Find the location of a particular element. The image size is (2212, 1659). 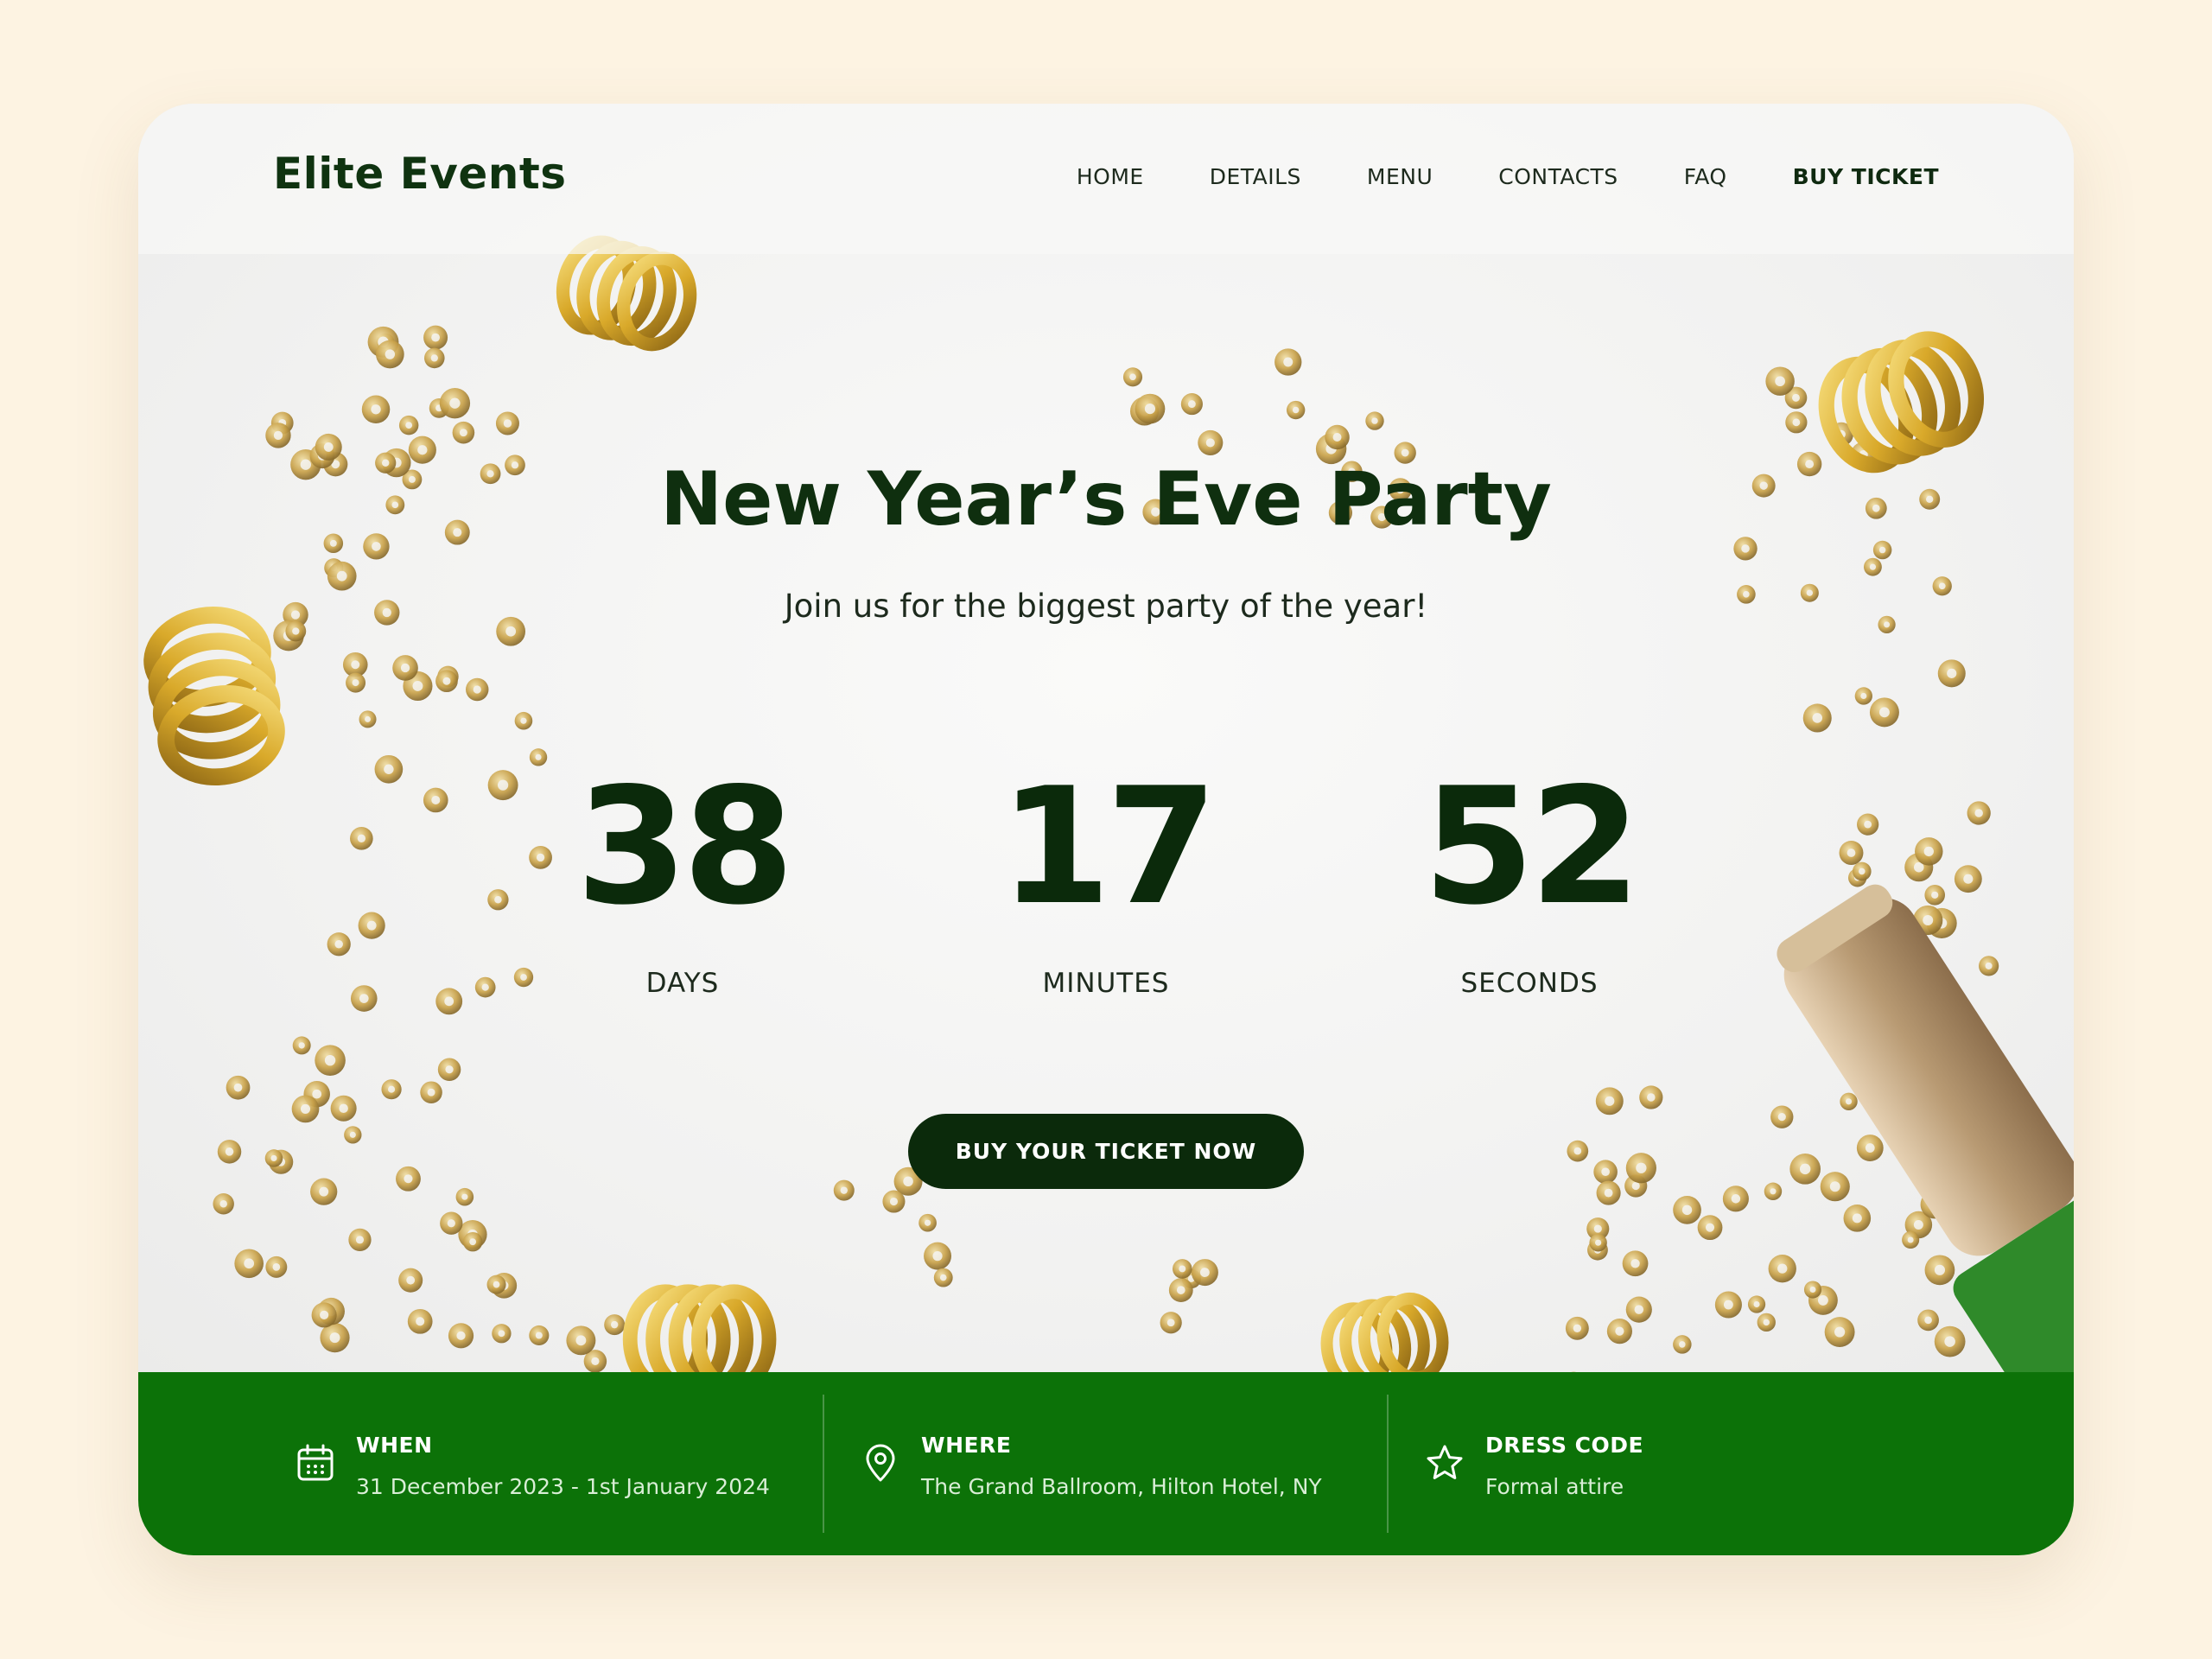

nav-contacts-link: CONTACTS is located at coordinates (1558, 176).